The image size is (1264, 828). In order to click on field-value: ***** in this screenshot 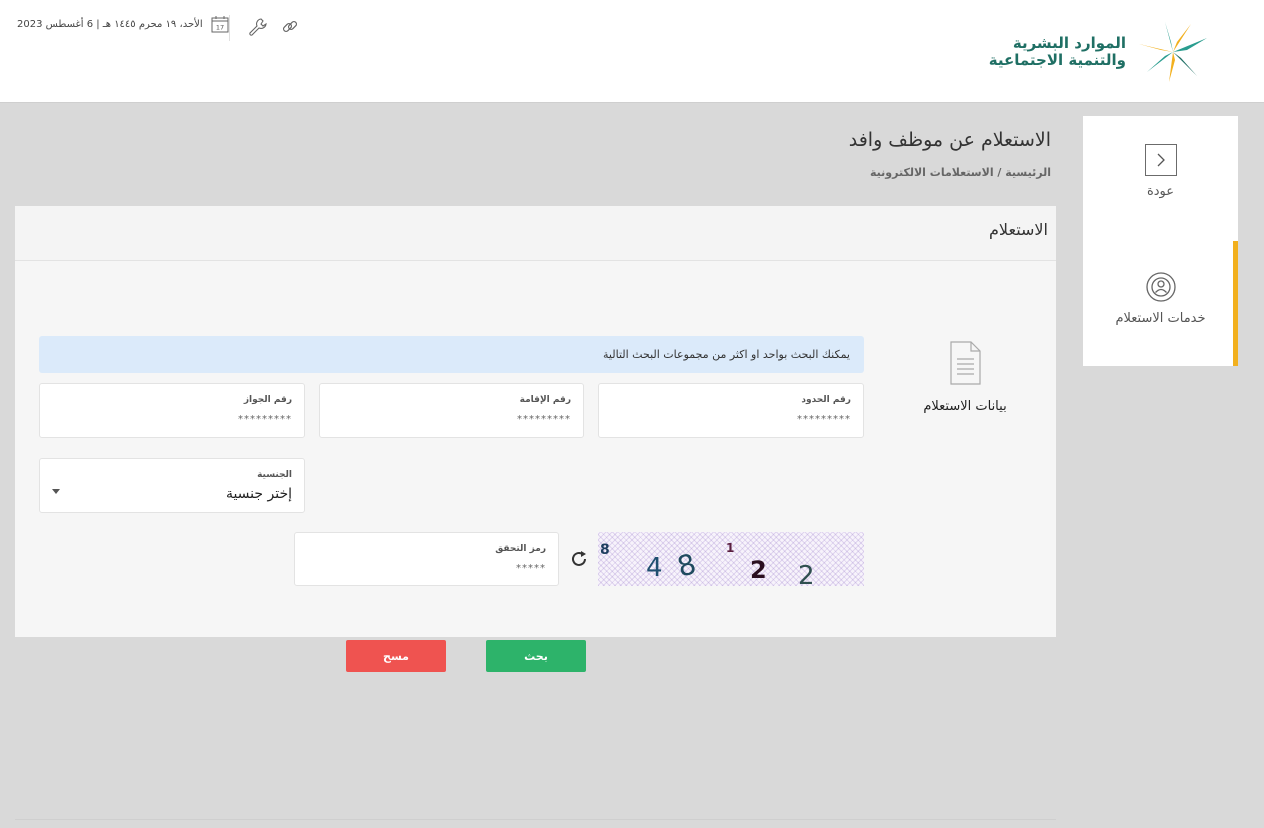, I will do `click(531, 568)`.